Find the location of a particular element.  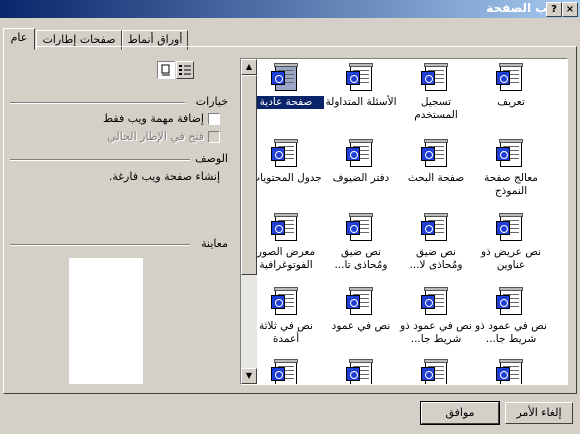

template-item: دفتر الضيوف is located at coordinates (361, 162).